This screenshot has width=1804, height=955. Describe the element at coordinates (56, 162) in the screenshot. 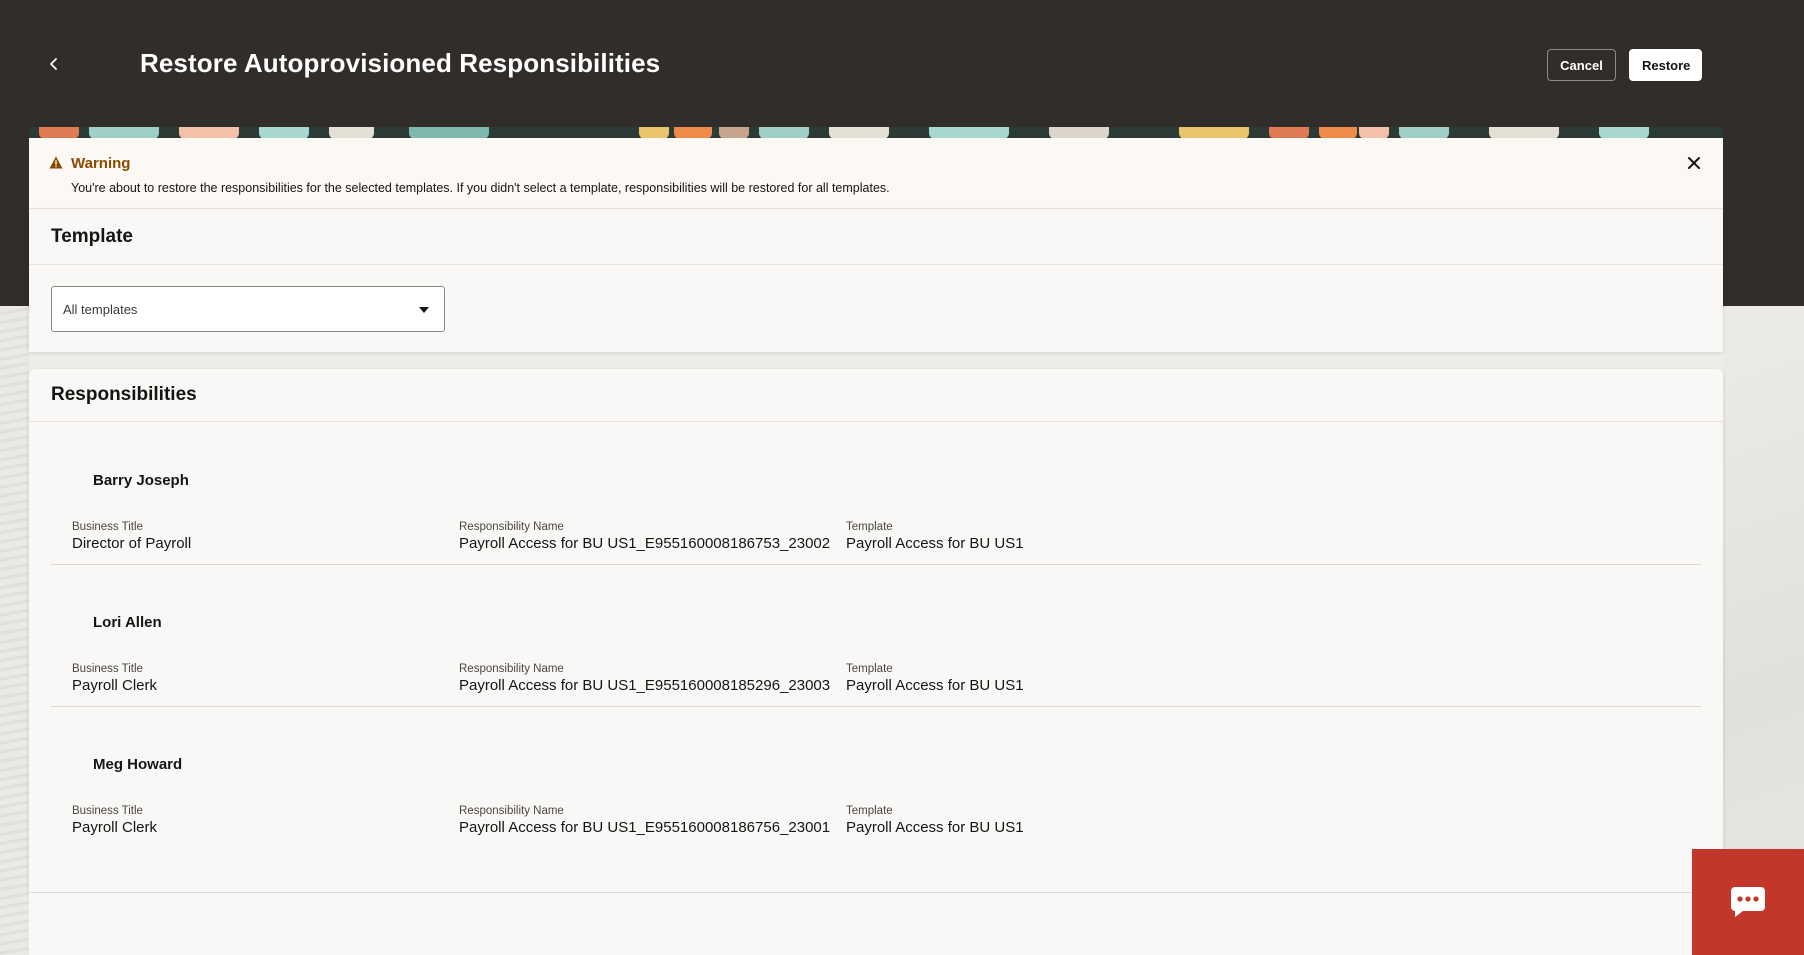

I see `warning-triangle-icon` at that location.